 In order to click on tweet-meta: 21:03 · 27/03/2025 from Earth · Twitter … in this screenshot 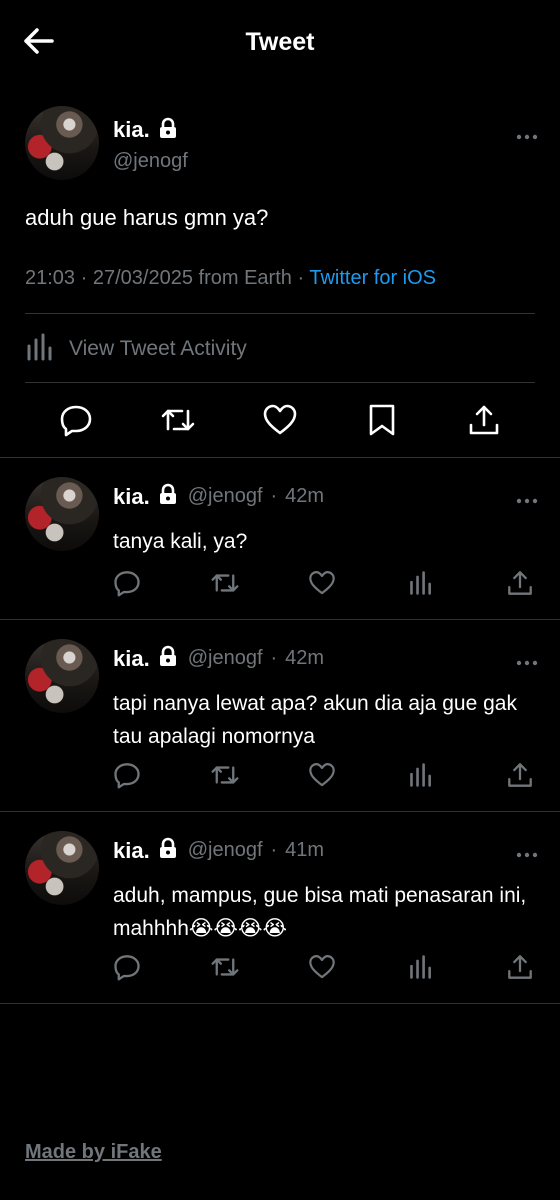, I will do `click(230, 278)`.